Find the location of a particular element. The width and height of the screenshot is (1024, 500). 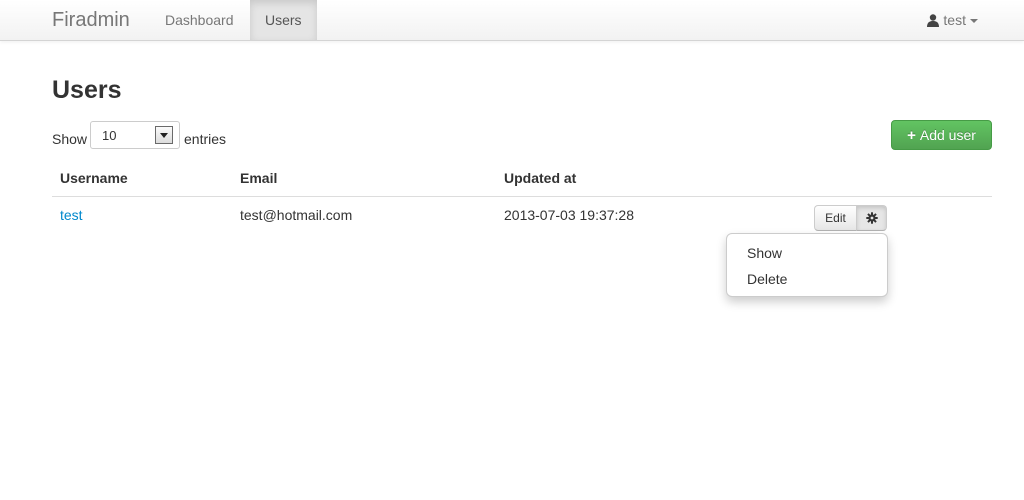

entries-select: 10 is located at coordinates (135, 135).